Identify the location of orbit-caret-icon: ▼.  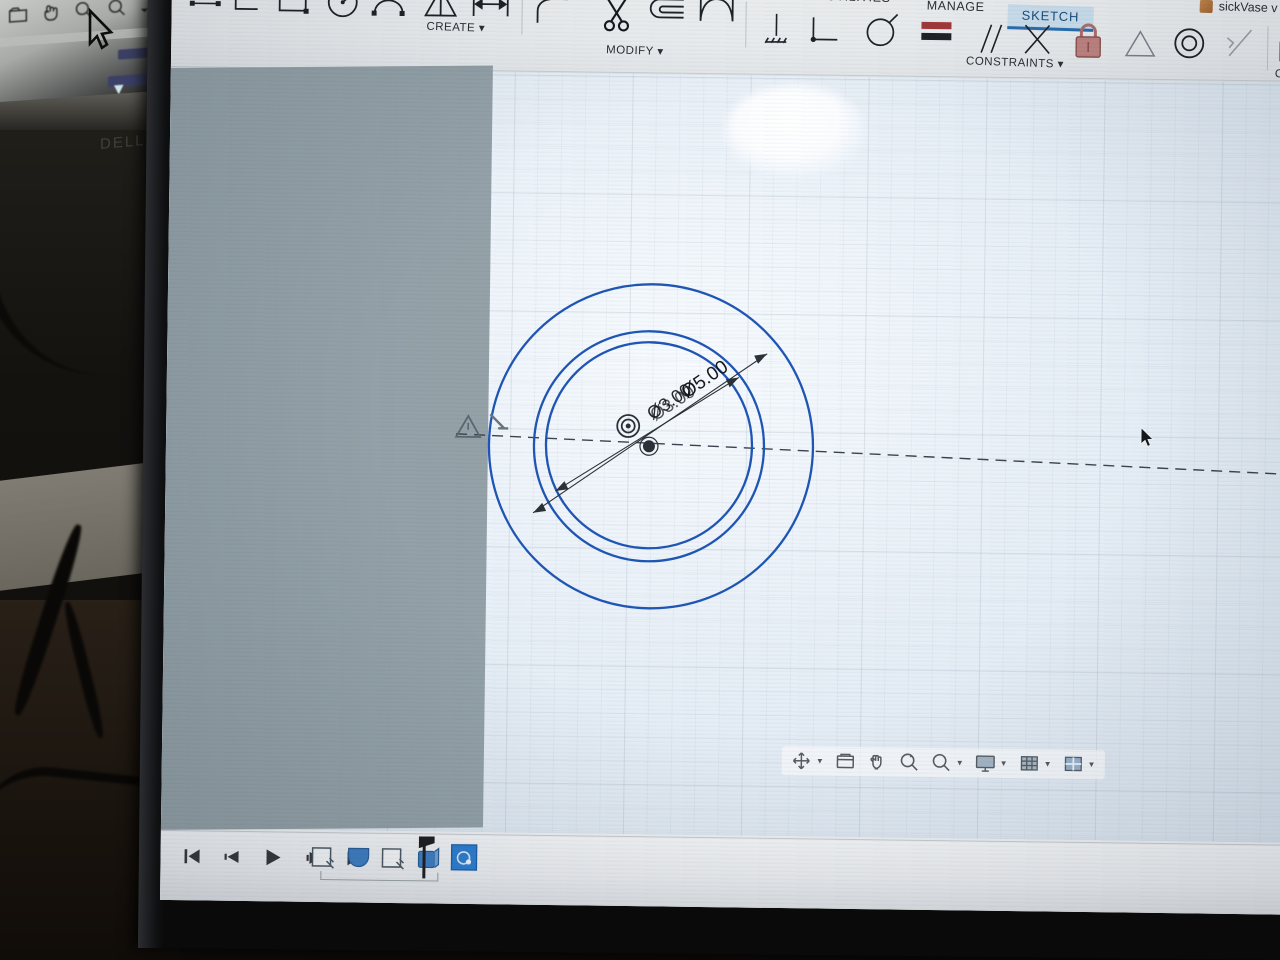
(820, 760).